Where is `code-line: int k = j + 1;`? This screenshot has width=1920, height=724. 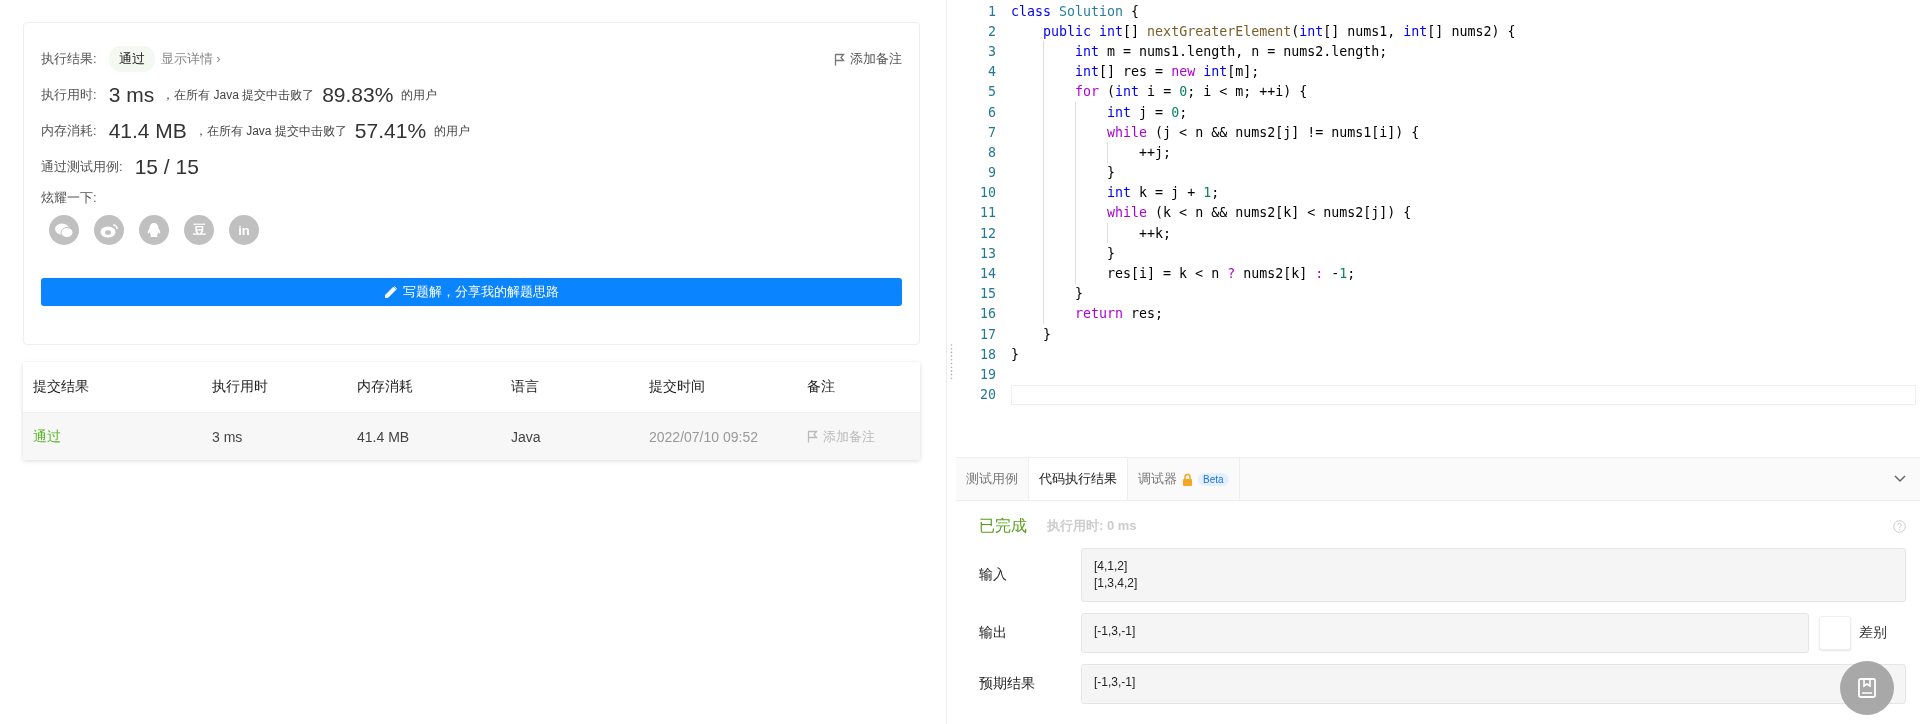 code-line: int k = j + 1; is located at coordinates (1163, 193).